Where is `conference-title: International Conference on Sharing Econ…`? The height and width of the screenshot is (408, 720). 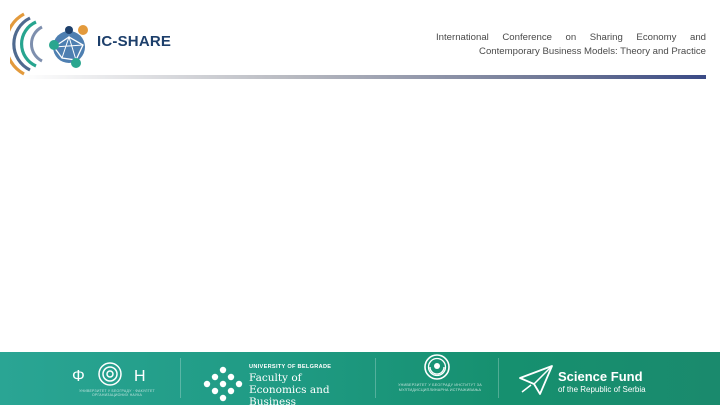
conference-title: International Conference on Sharing Econ… is located at coordinates (571, 44).